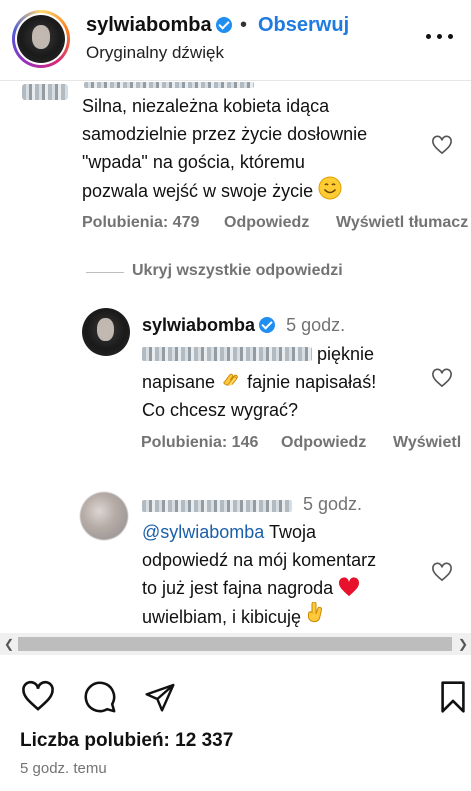 This screenshot has height=791, width=471. I want to click on red-heart-icon, so click(349, 587).